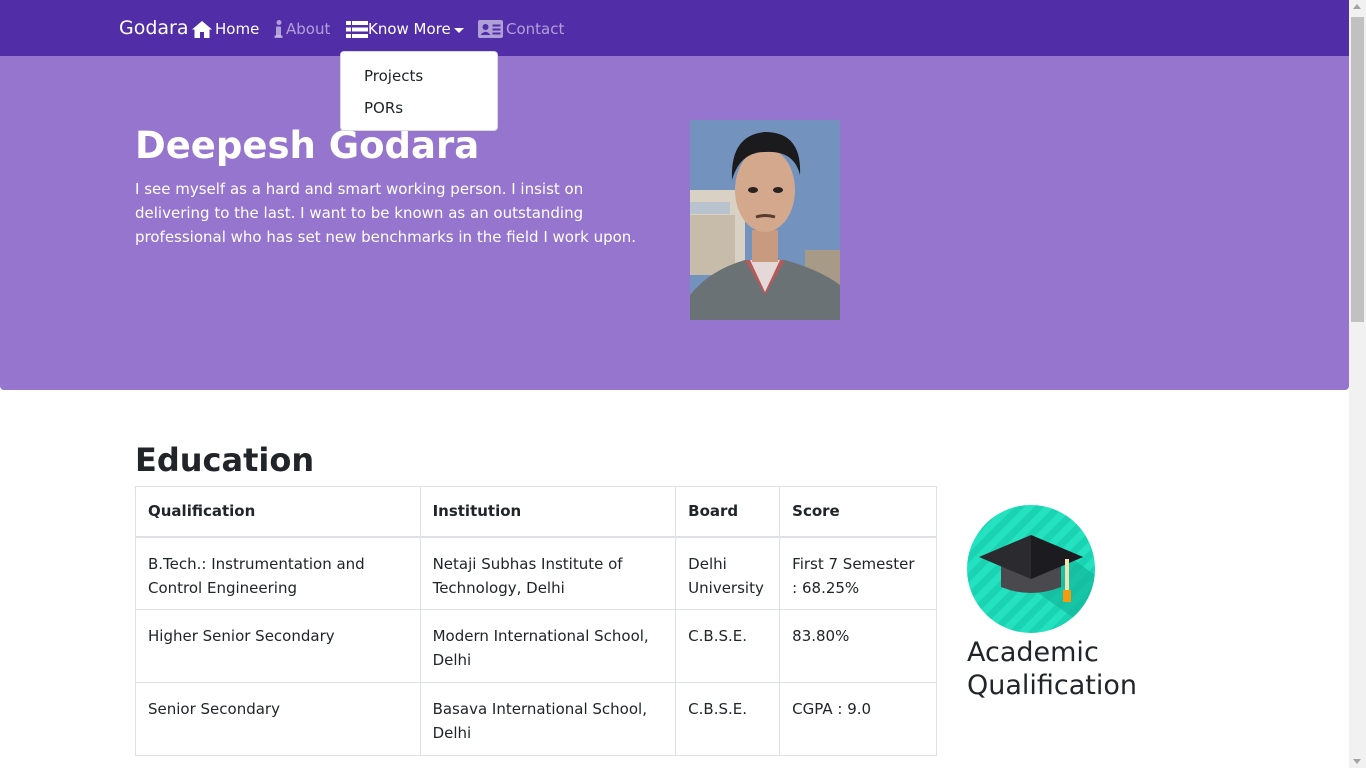  Describe the element at coordinates (858, 719) in the screenshot. I see `cell-score: CGPA : 9.0` at that location.